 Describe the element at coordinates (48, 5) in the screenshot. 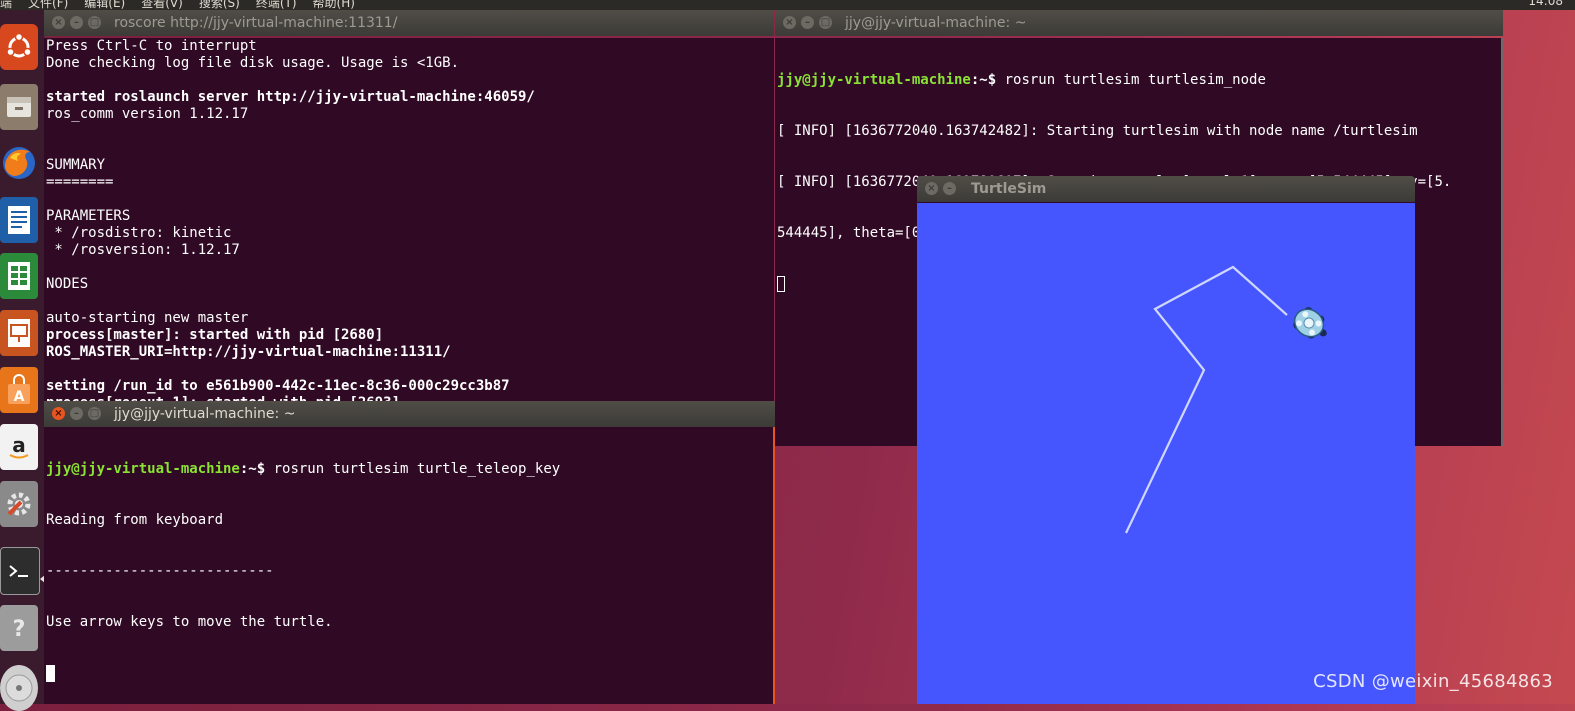

I see `top-menu-item: 文件(F)` at that location.